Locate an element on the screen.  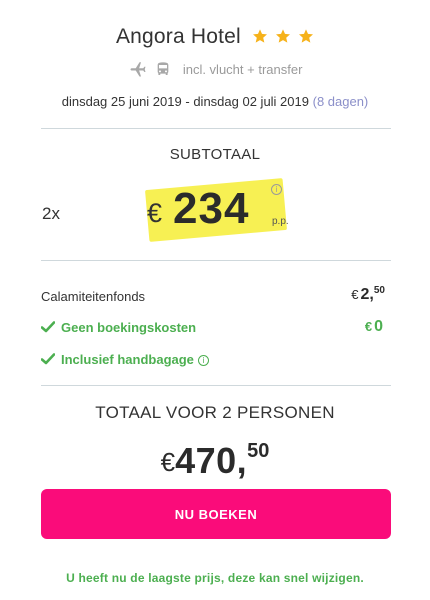
total-price: €470,50 is located at coordinates (215, 461).